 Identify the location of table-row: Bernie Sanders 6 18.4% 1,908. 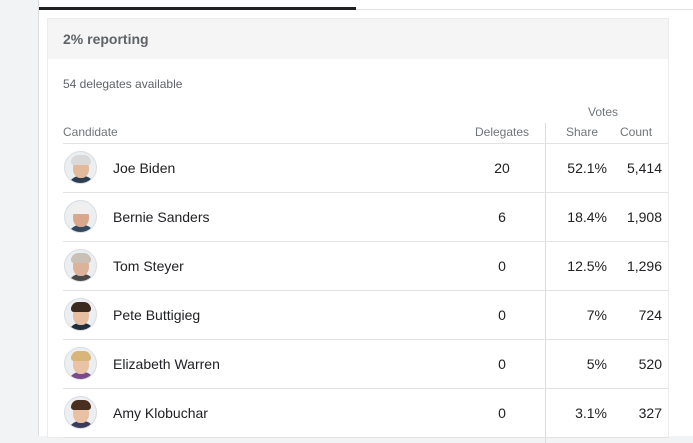
(366, 217).